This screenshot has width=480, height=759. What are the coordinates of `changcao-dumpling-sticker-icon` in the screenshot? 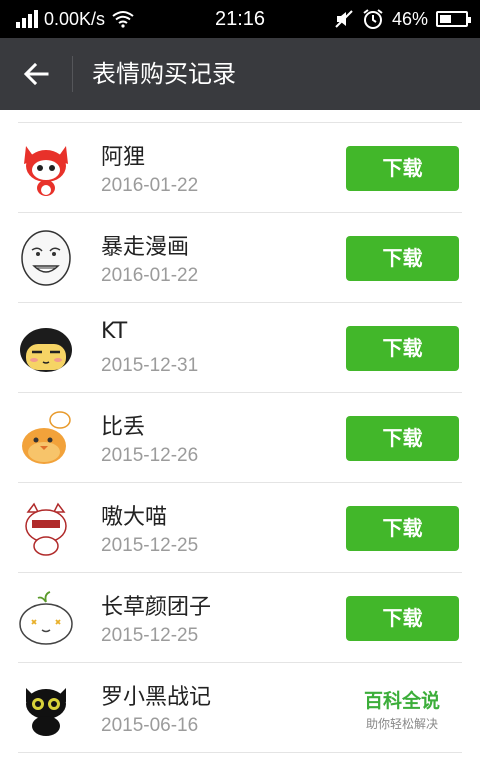 It's located at (46, 618).